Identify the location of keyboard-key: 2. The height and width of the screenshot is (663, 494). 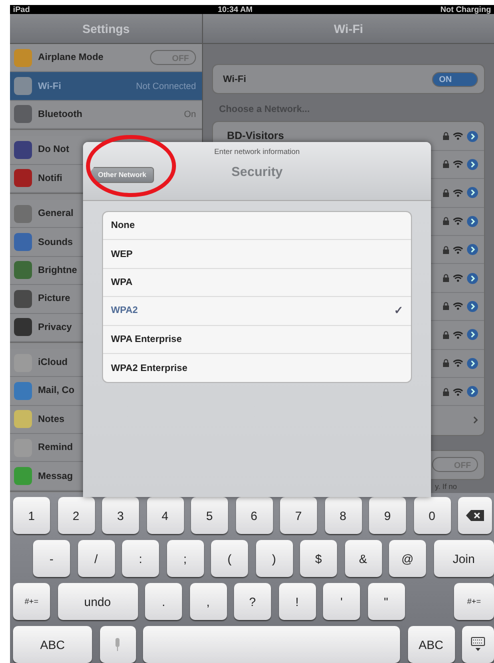
(76, 515).